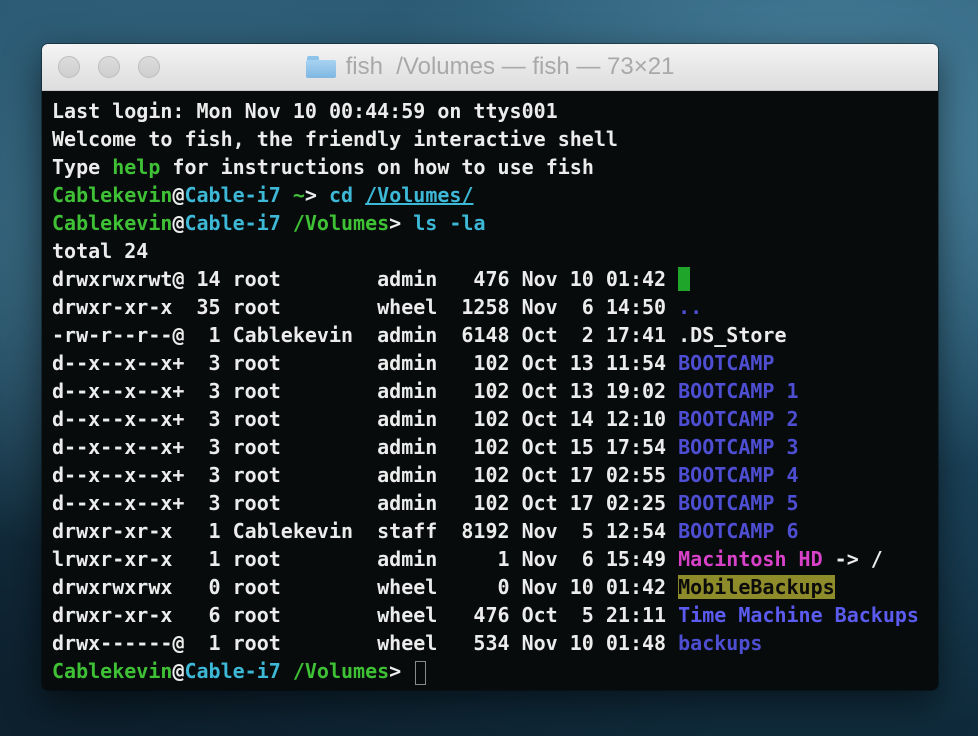 This screenshot has width=978, height=736. Describe the element at coordinates (798, 615) in the screenshot. I see `entry-name: Time Machine Backups` at that location.